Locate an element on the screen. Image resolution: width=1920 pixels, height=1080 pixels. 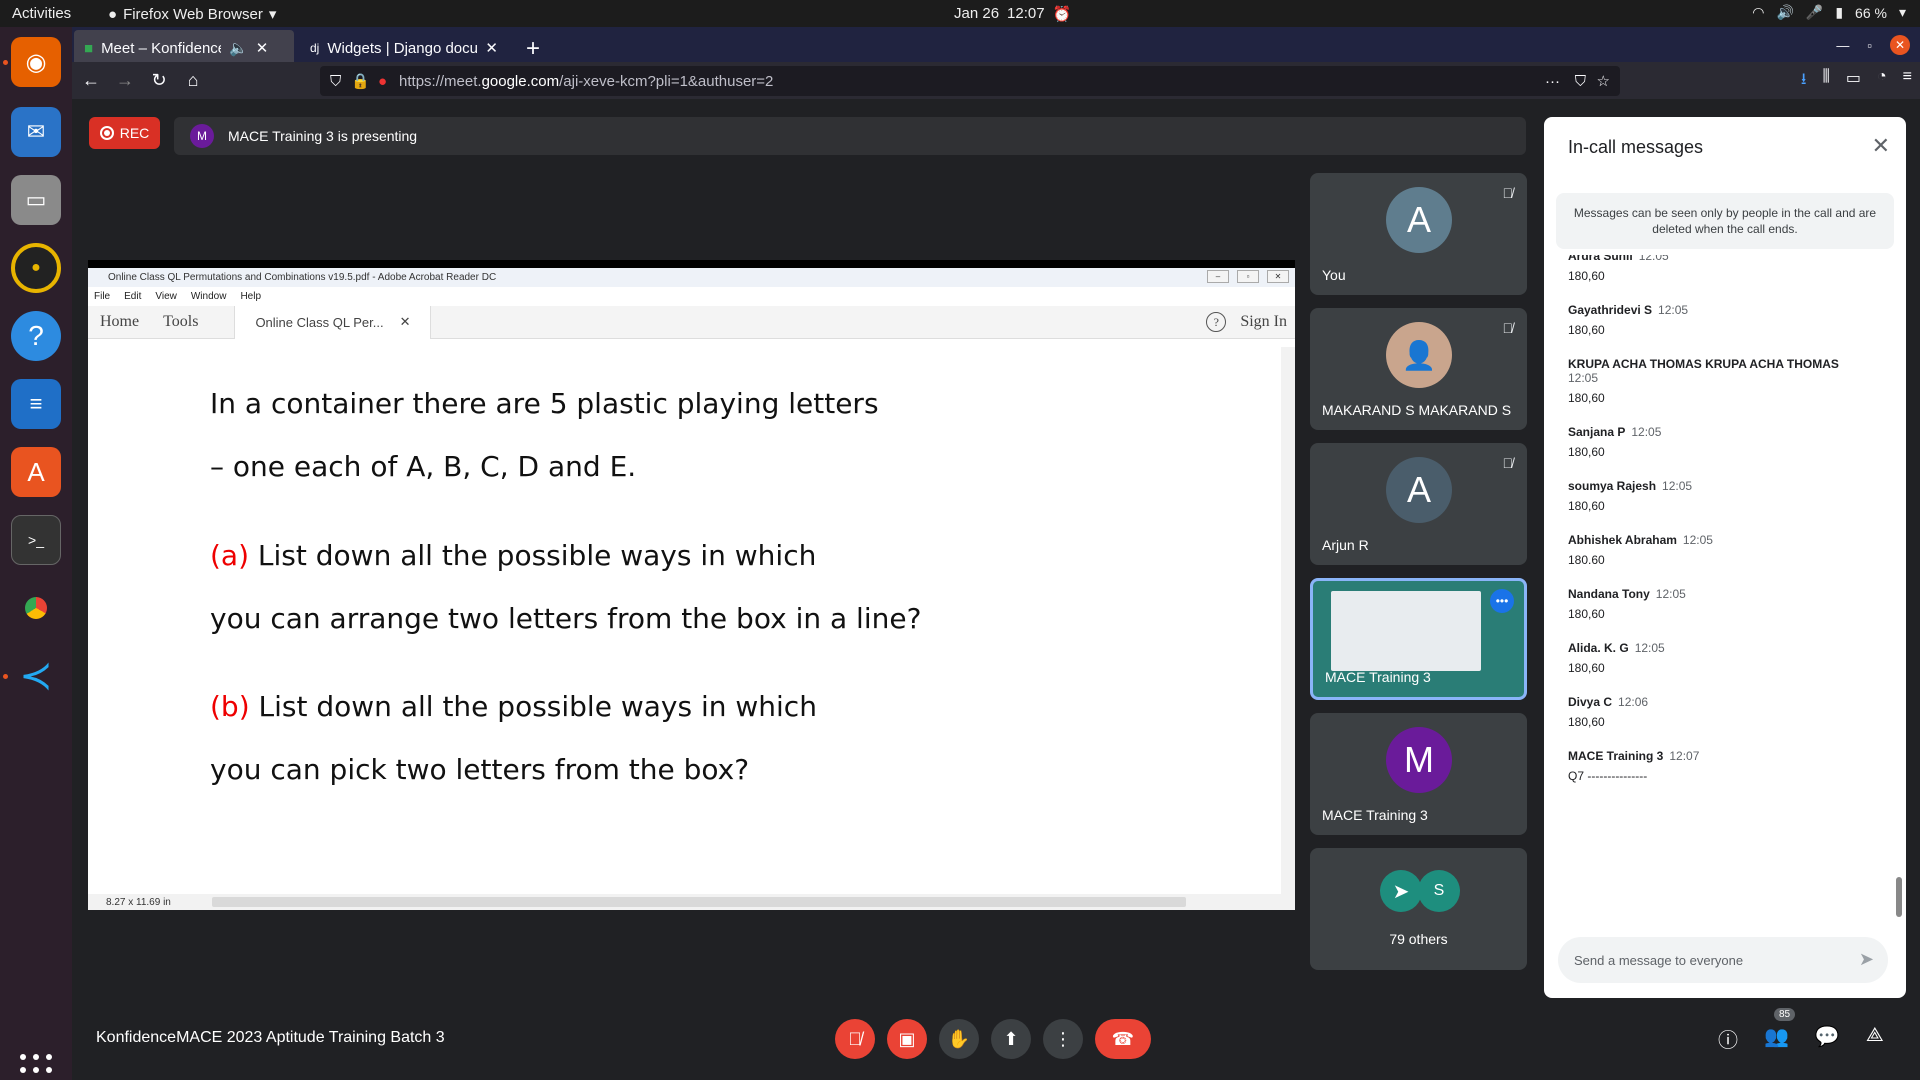
meeting-details-icon: ⓘ is located at coordinates (1728, 1038).